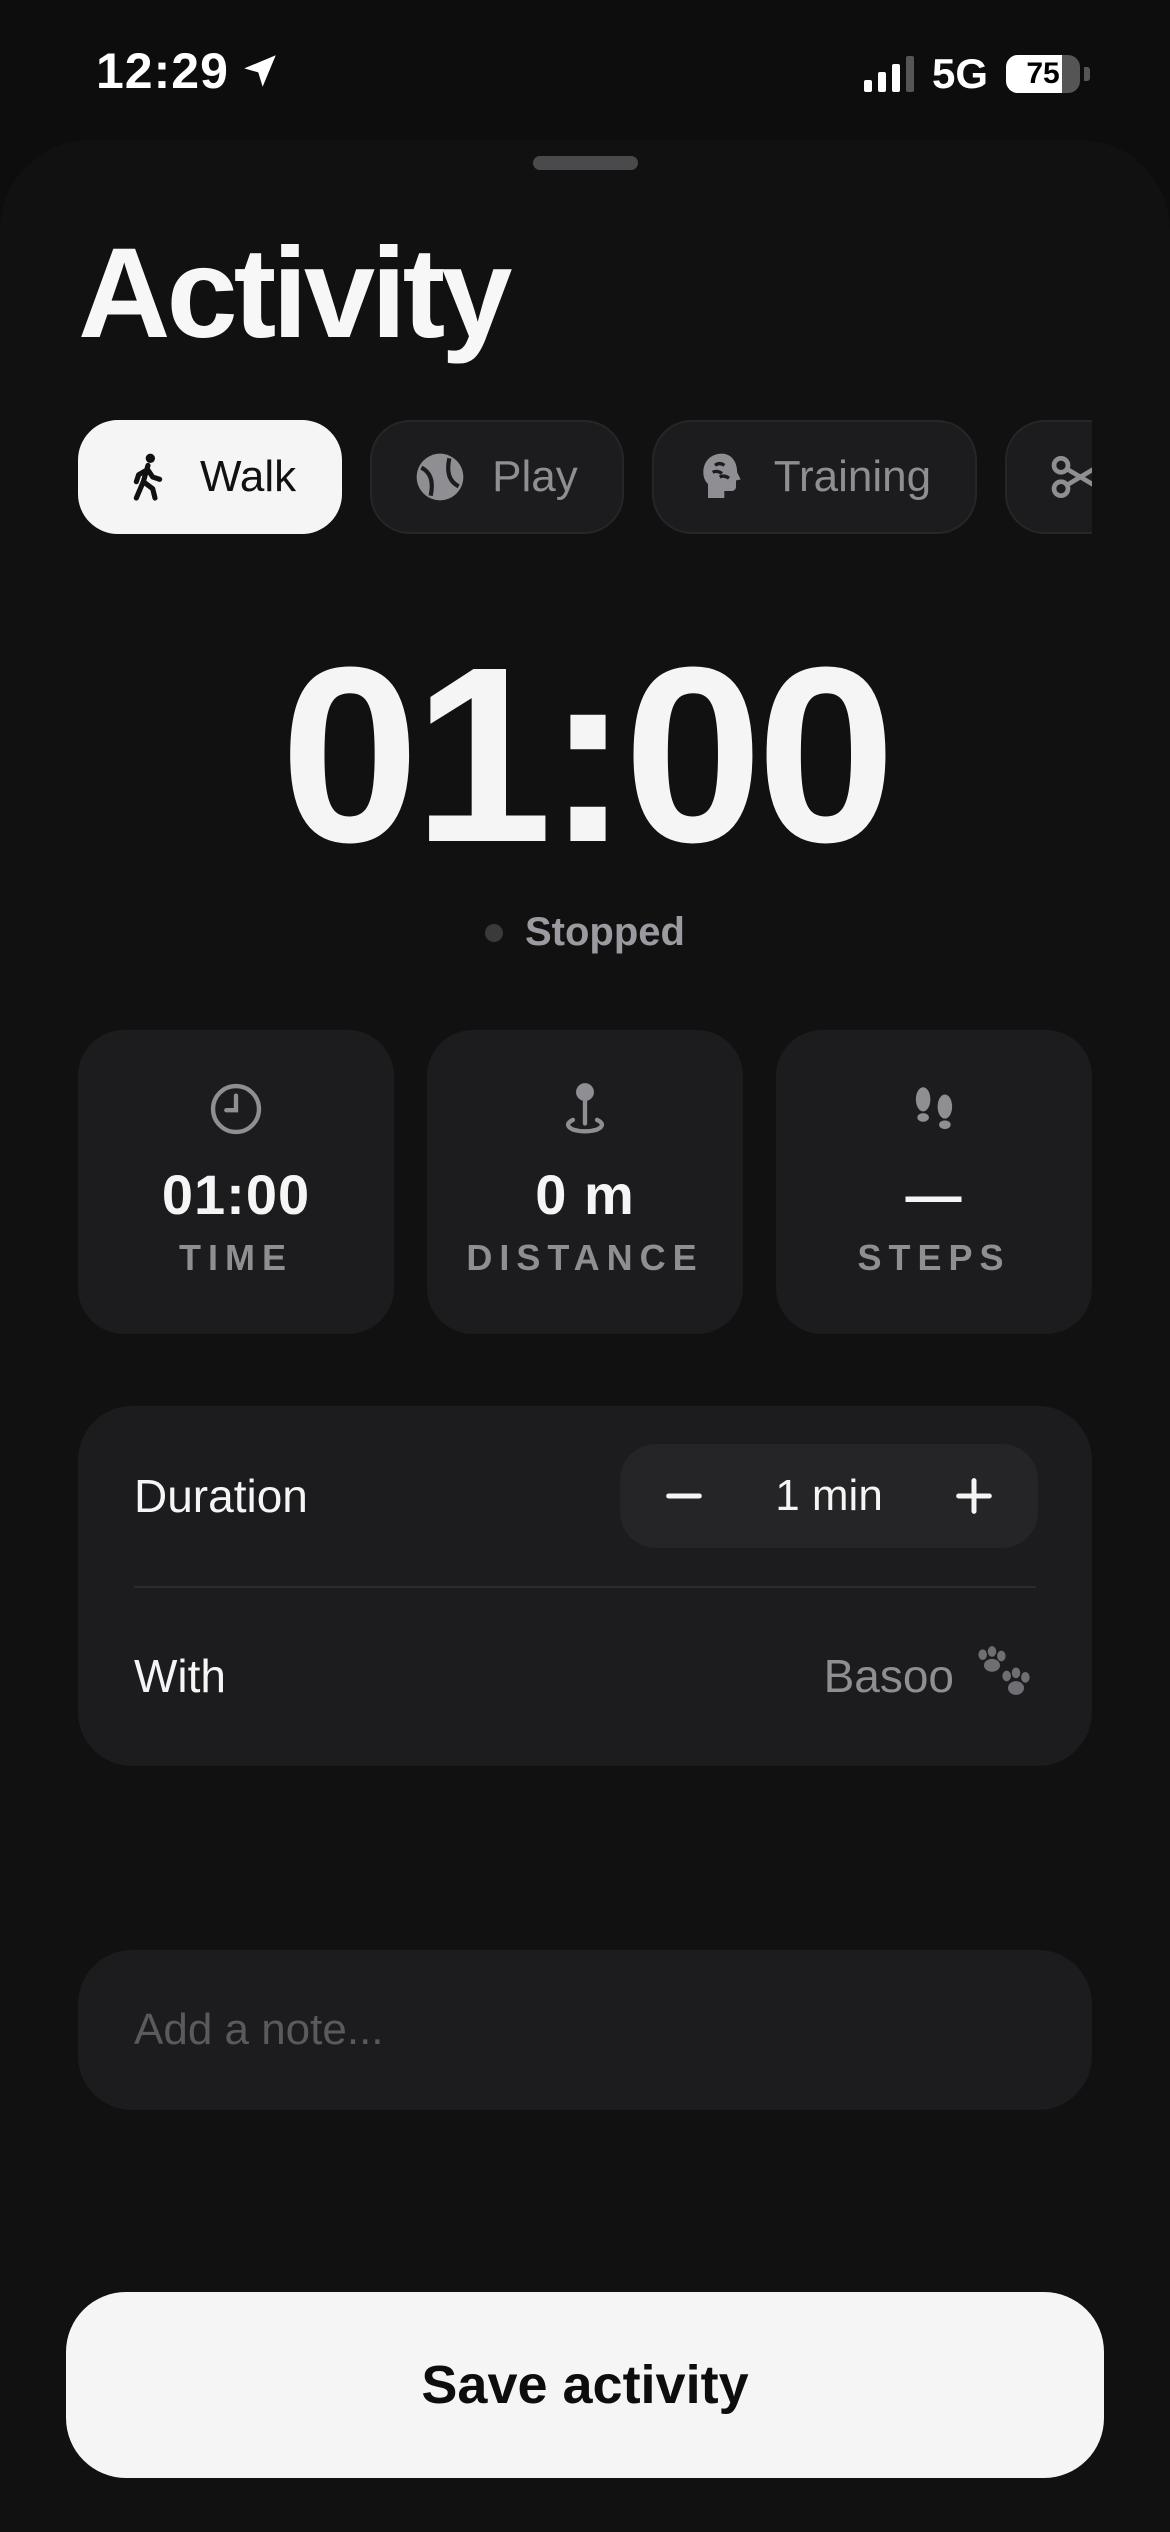 The height and width of the screenshot is (2532, 1170). What do you see at coordinates (959, 73) in the screenshot?
I see `network-type: 5G` at bounding box center [959, 73].